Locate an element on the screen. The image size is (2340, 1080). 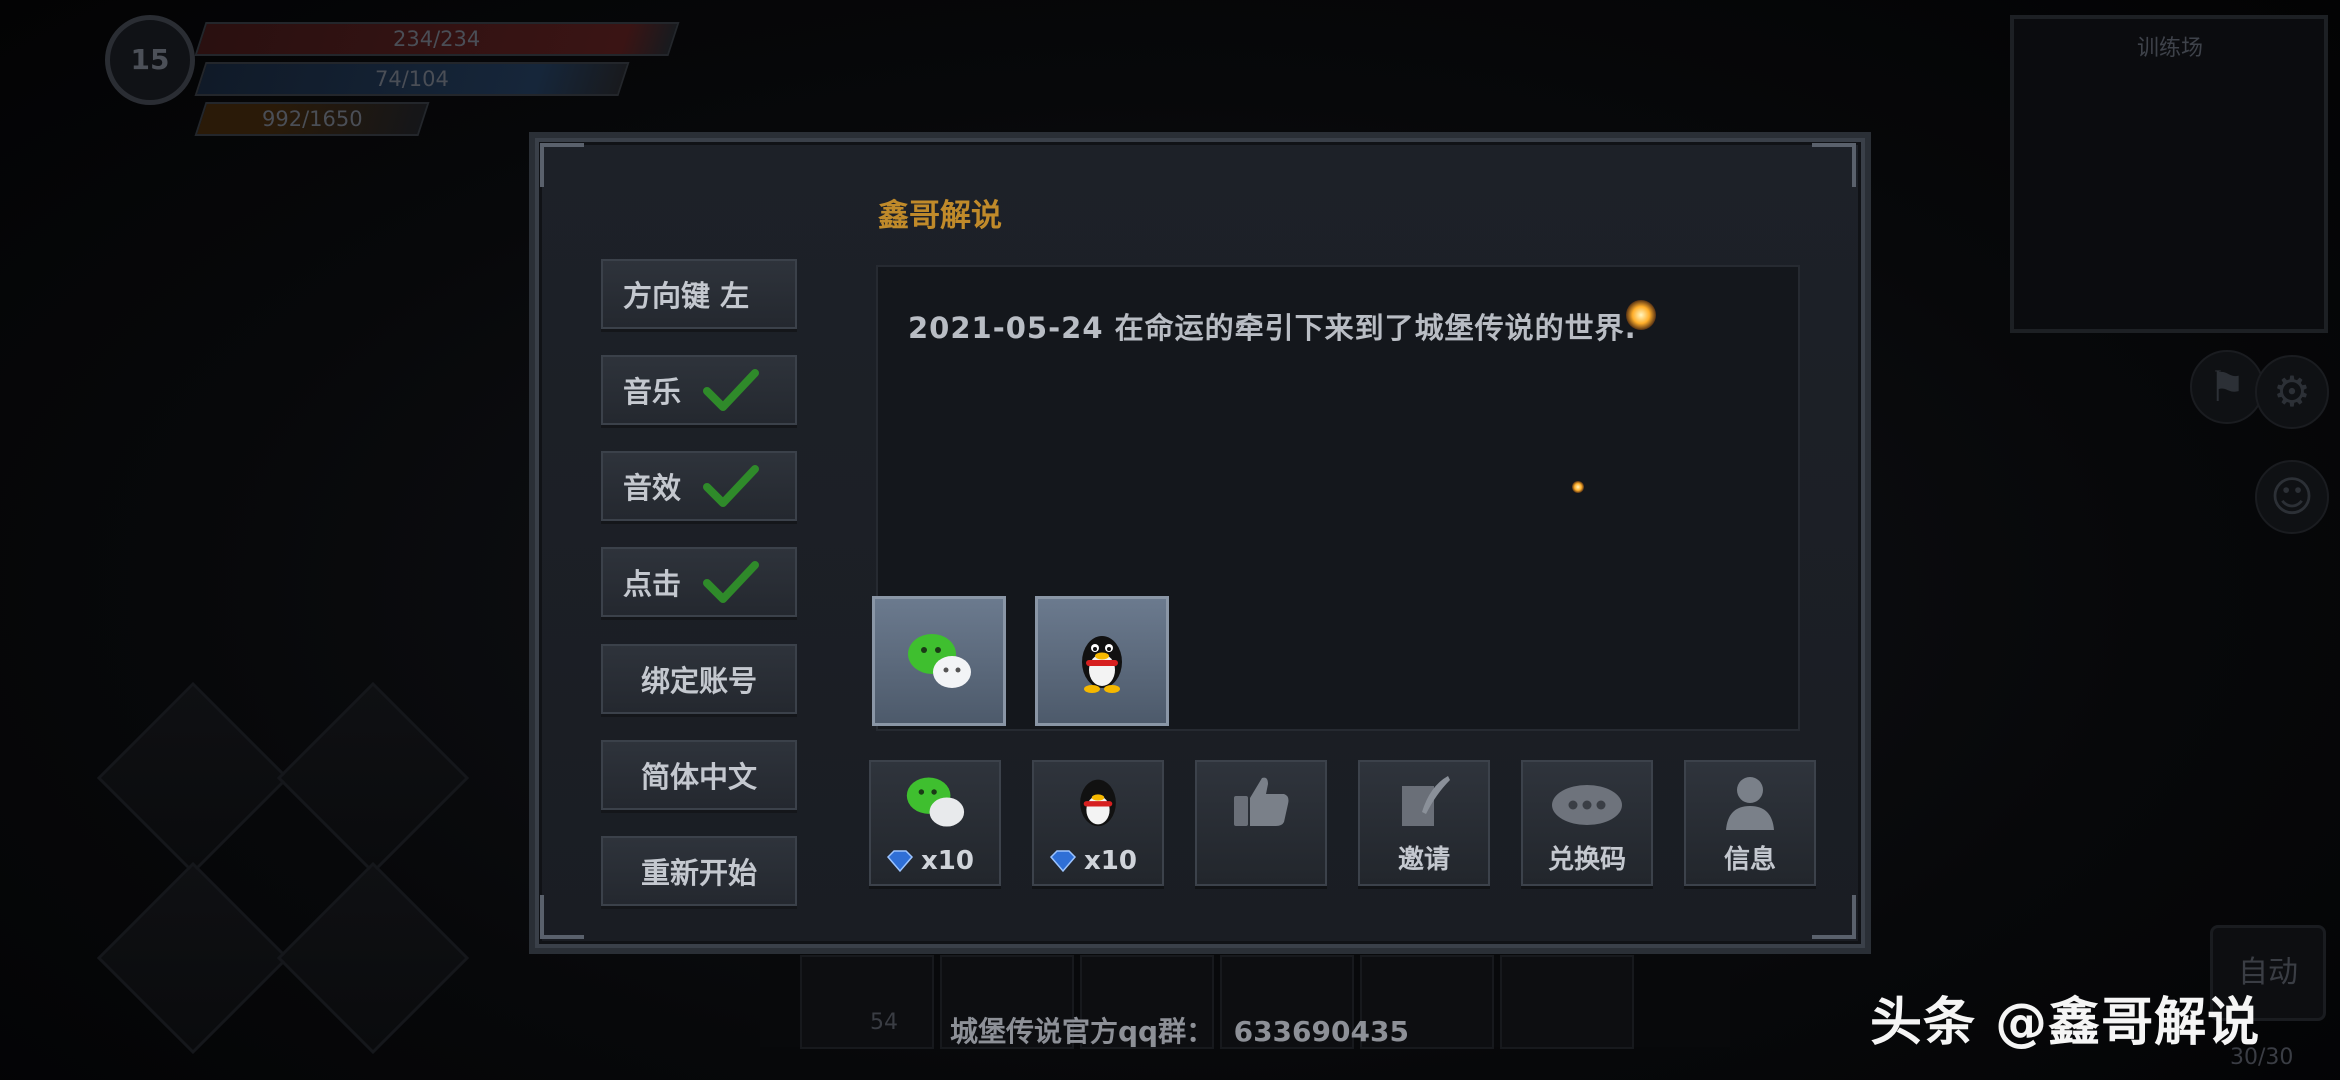
sound-effects-toggle: 音效 is located at coordinates (699, 486).